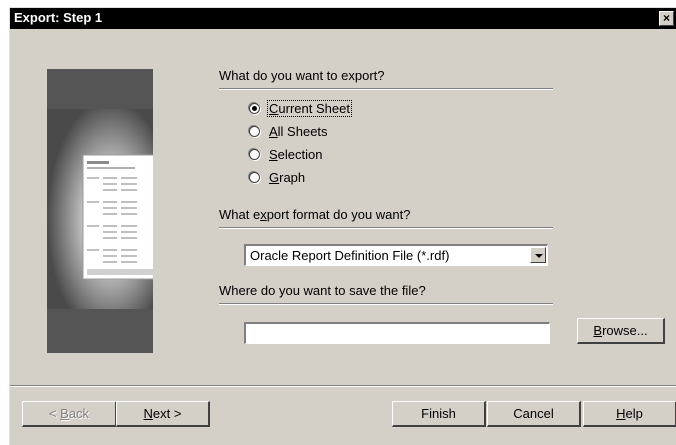 The image size is (676, 445). I want to click on save-path-input, so click(397, 333).